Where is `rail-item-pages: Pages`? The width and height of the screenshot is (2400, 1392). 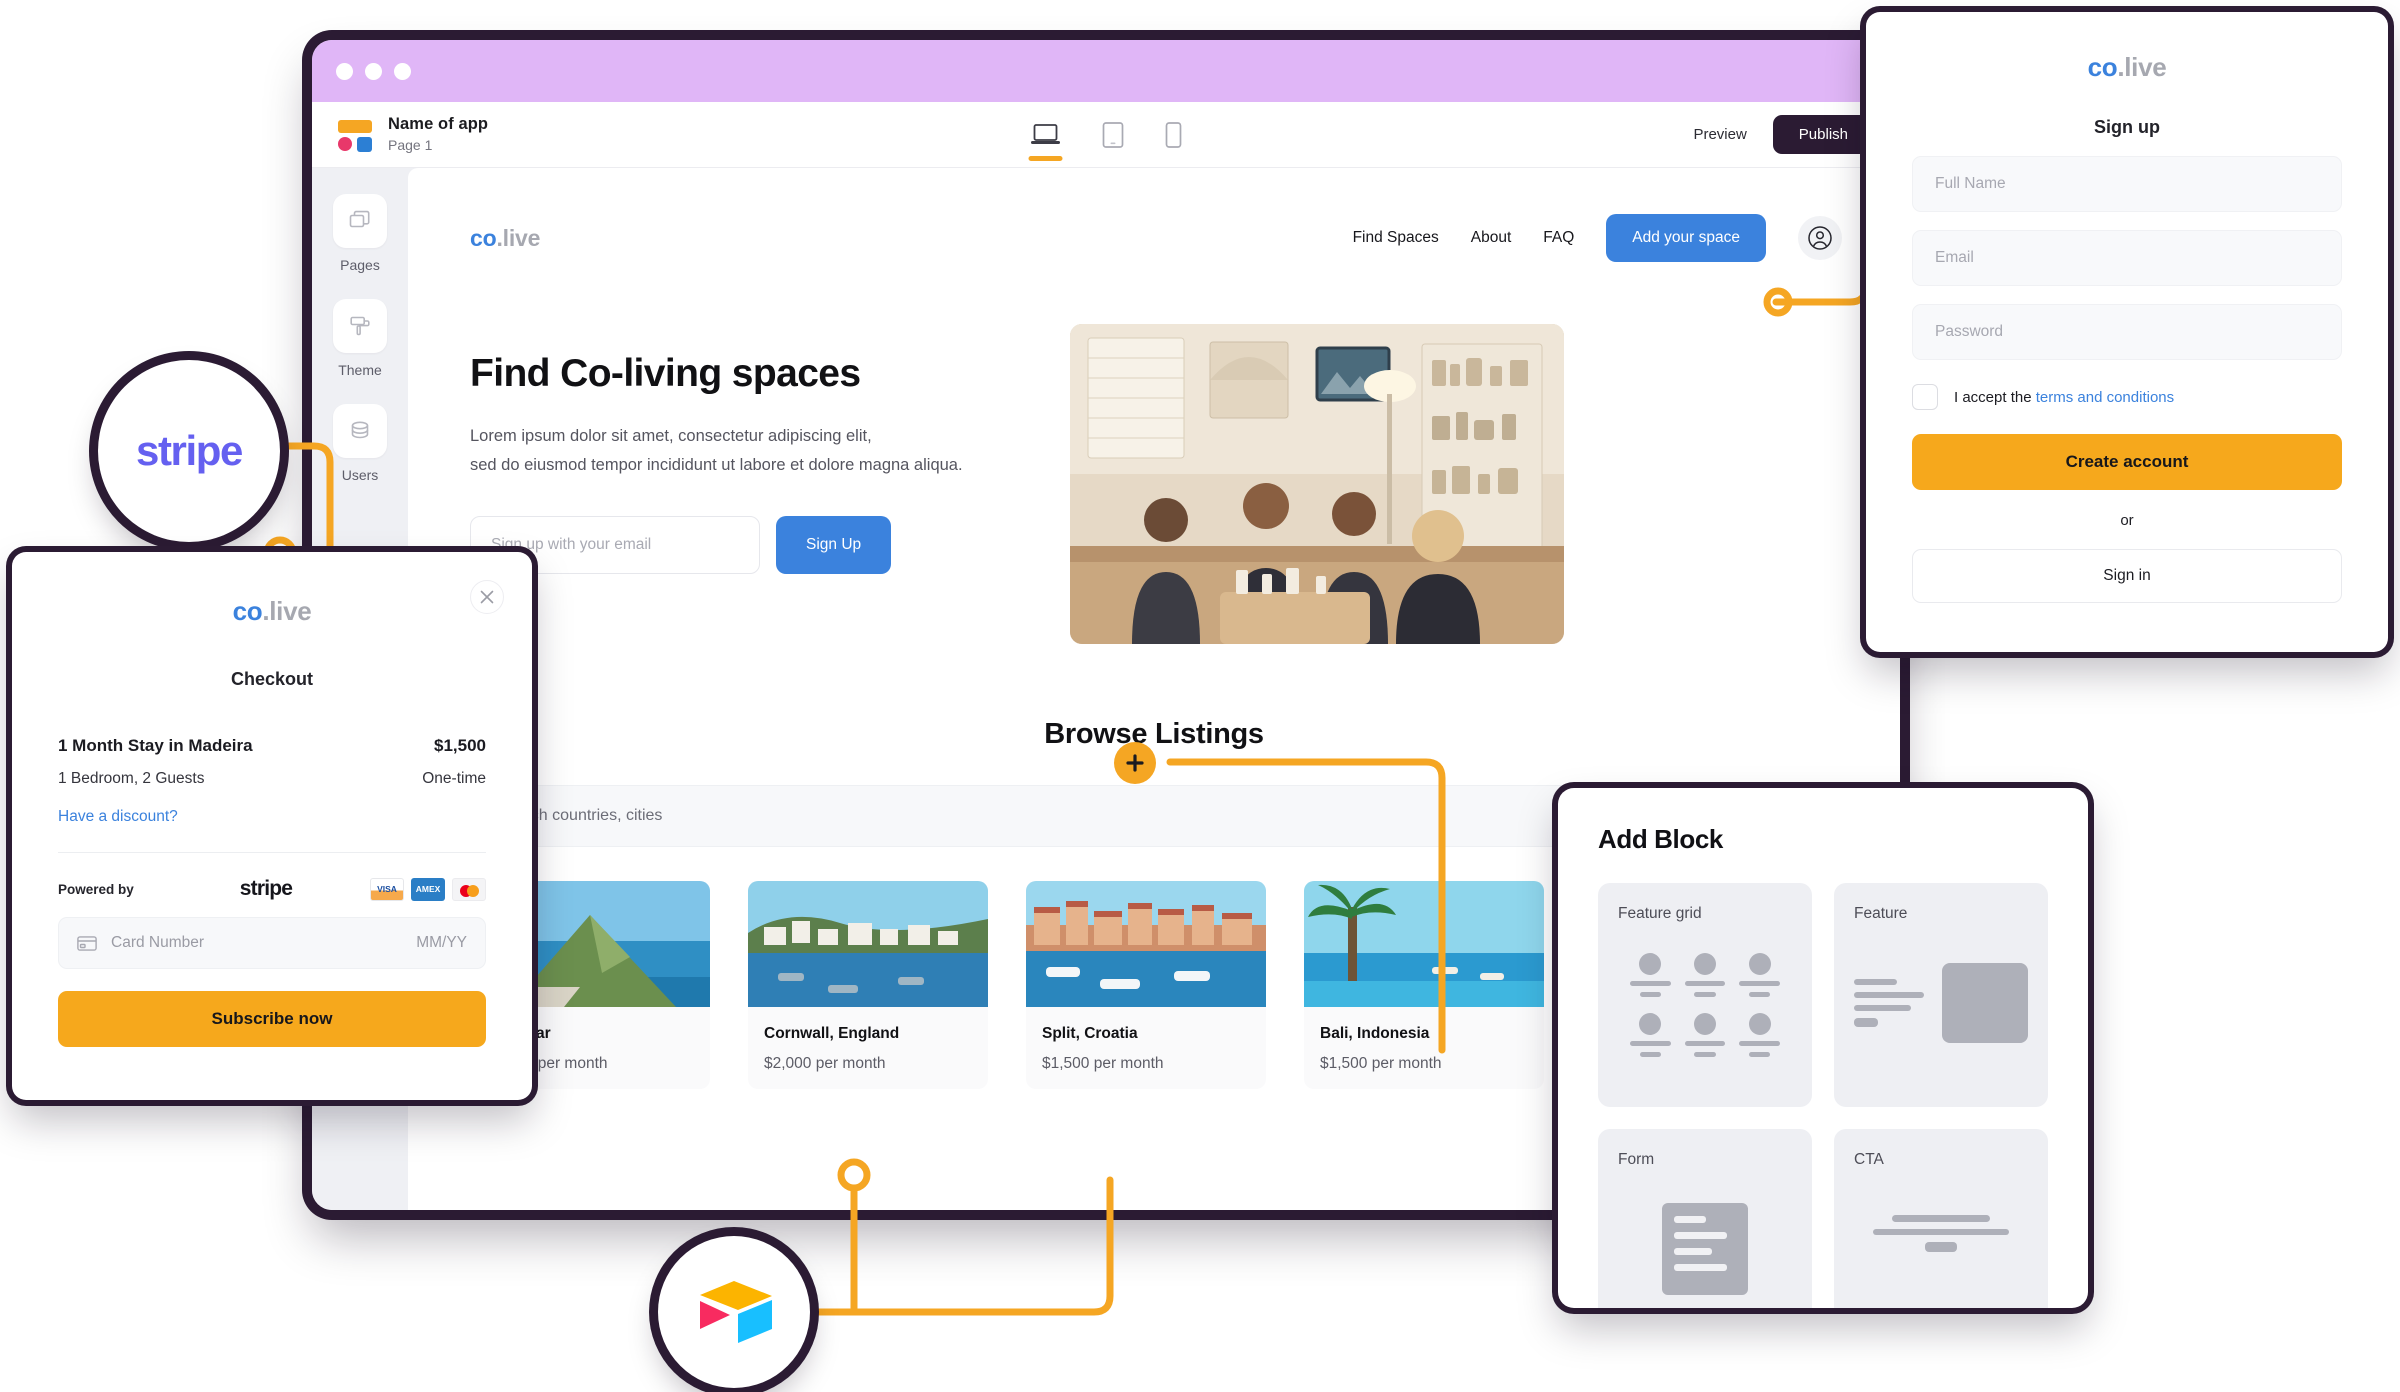 rail-item-pages: Pages is located at coordinates (360, 233).